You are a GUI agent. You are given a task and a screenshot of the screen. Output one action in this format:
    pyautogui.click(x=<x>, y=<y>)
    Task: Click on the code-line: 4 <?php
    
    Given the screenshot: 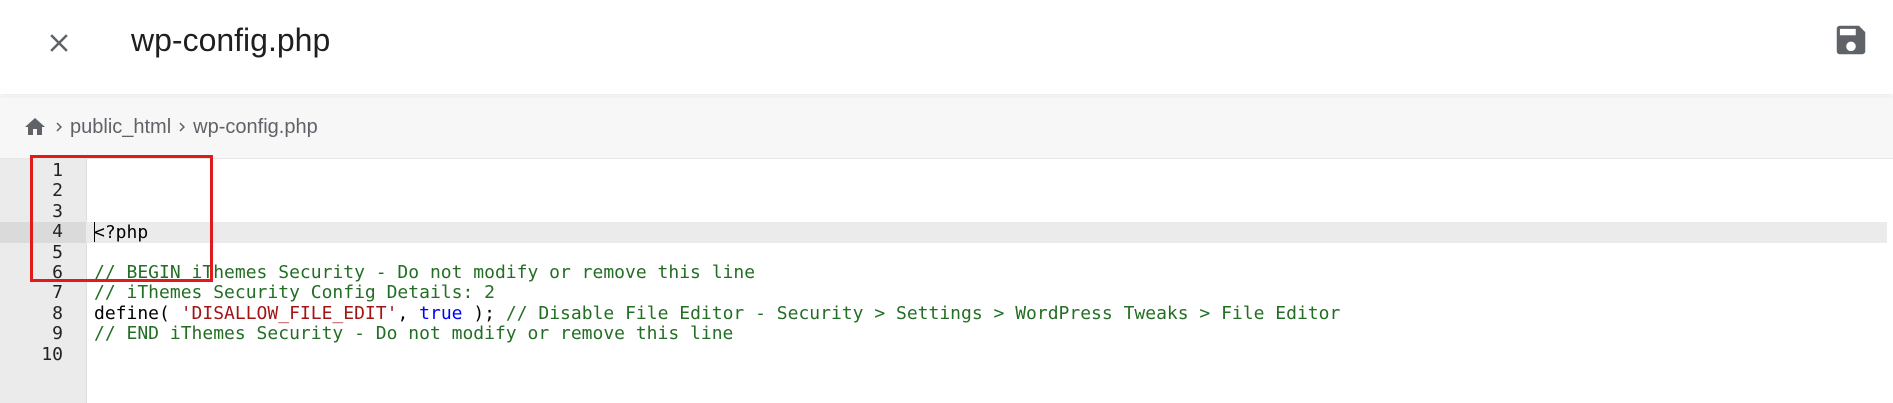 What is the action you would take?
    pyautogui.click(x=943, y=232)
    